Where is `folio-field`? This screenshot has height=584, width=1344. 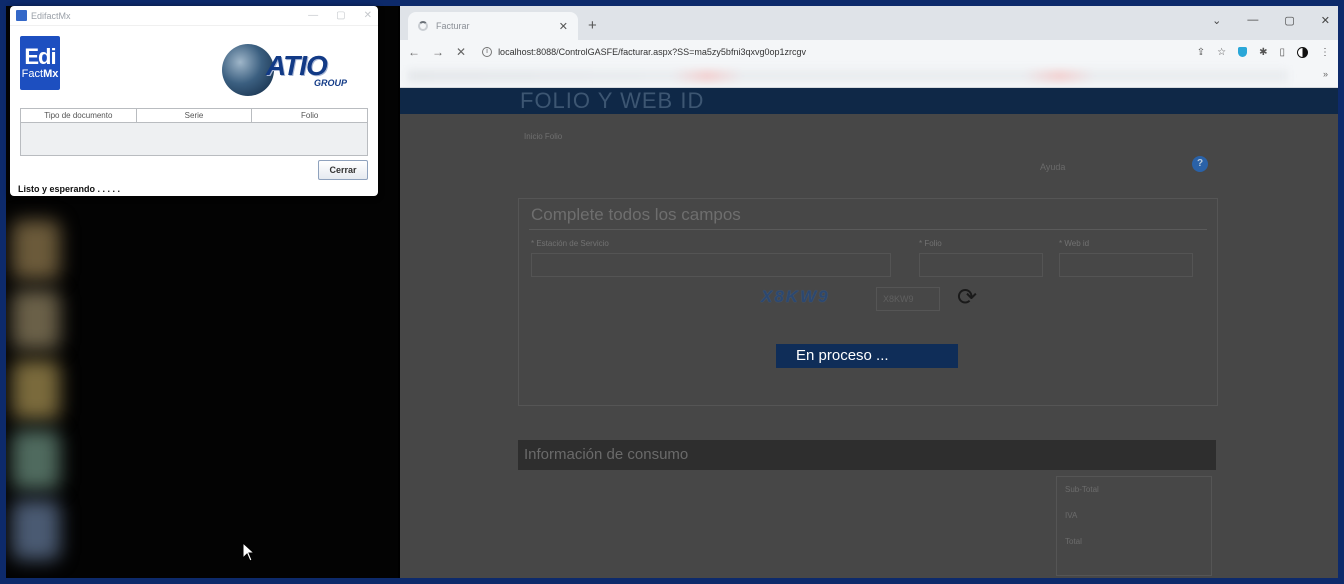
folio-field is located at coordinates (981, 265).